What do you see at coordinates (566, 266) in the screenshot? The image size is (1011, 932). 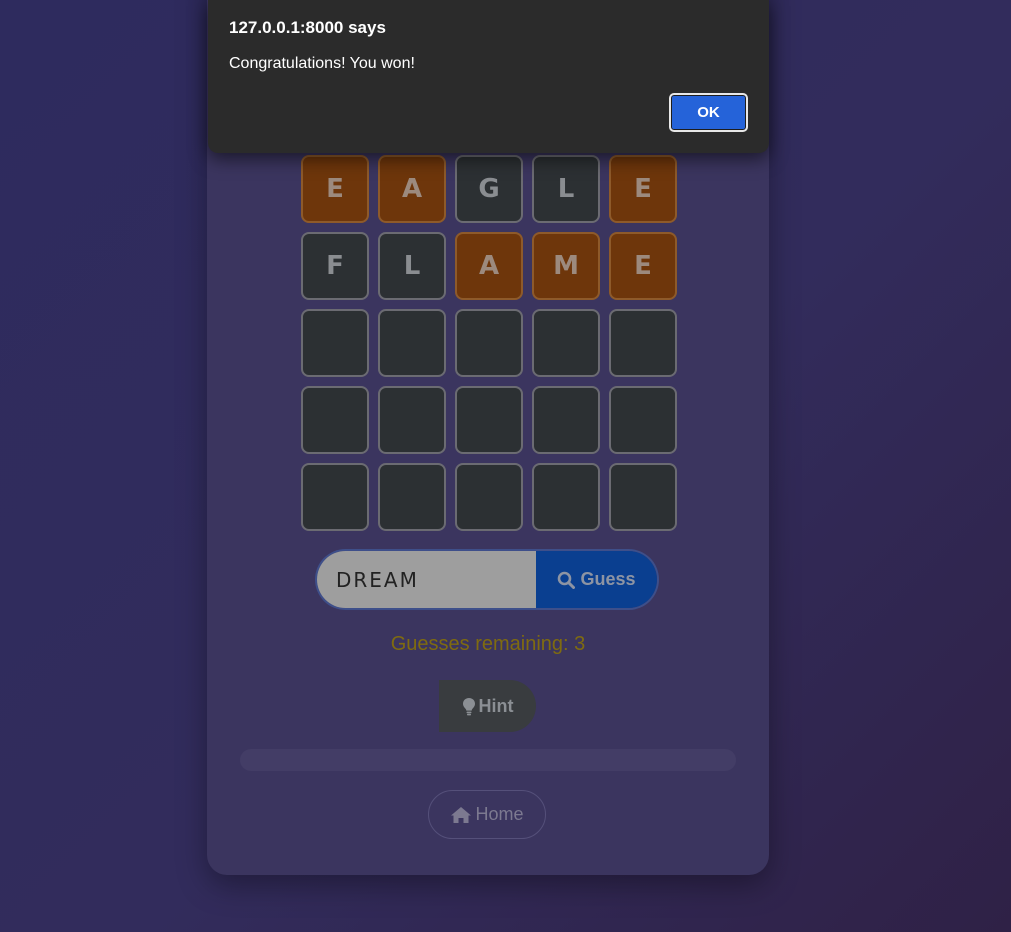 I see `board-tile: M` at bounding box center [566, 266].